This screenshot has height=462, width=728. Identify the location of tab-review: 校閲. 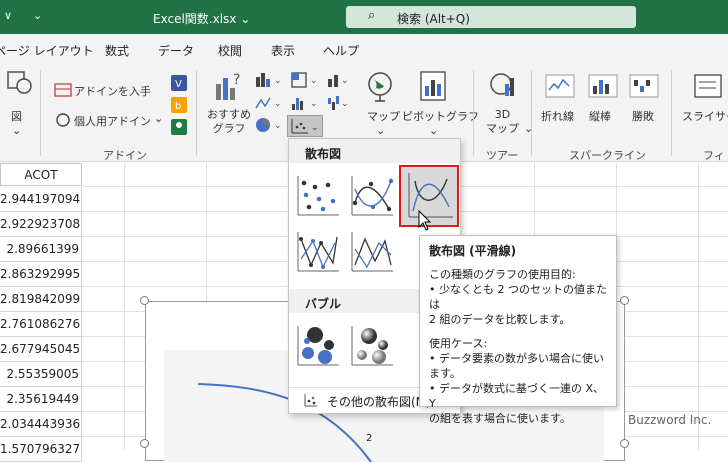
(230, 50).